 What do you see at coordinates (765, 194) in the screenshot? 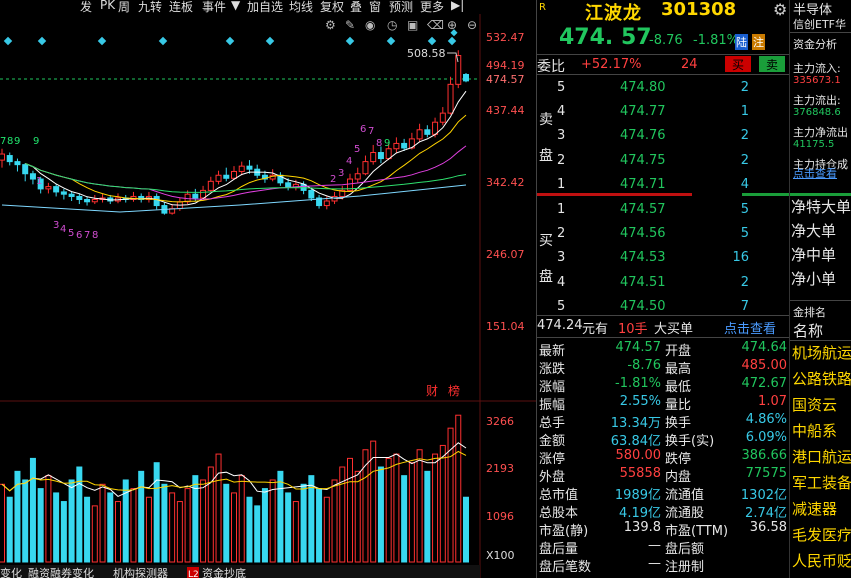
I see `bid-bar` at bounding box center [765, 194].